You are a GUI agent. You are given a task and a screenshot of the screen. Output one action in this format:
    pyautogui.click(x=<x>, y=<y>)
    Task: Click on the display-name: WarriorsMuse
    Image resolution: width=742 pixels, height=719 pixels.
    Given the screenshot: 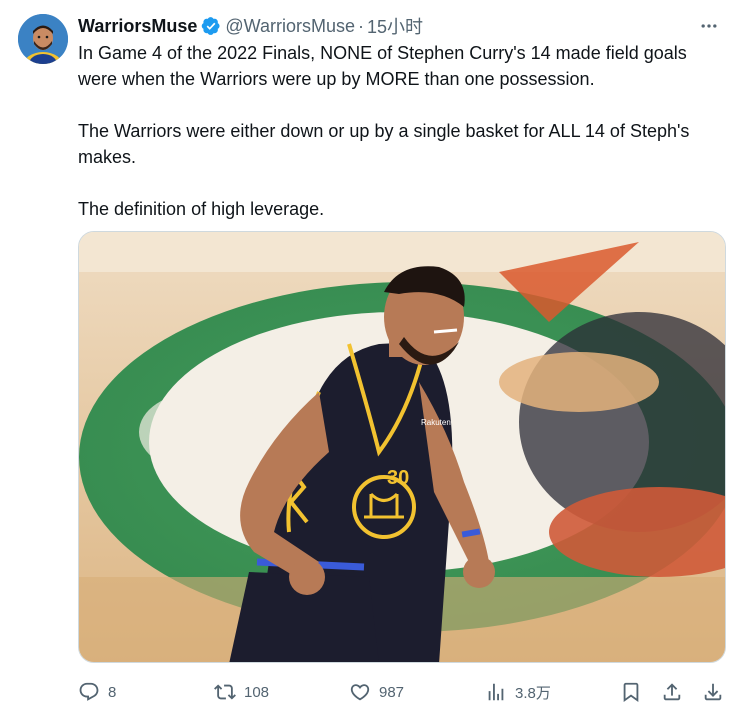 What is the action you would take?
    pyautogui.click(x=137, y=26)
    